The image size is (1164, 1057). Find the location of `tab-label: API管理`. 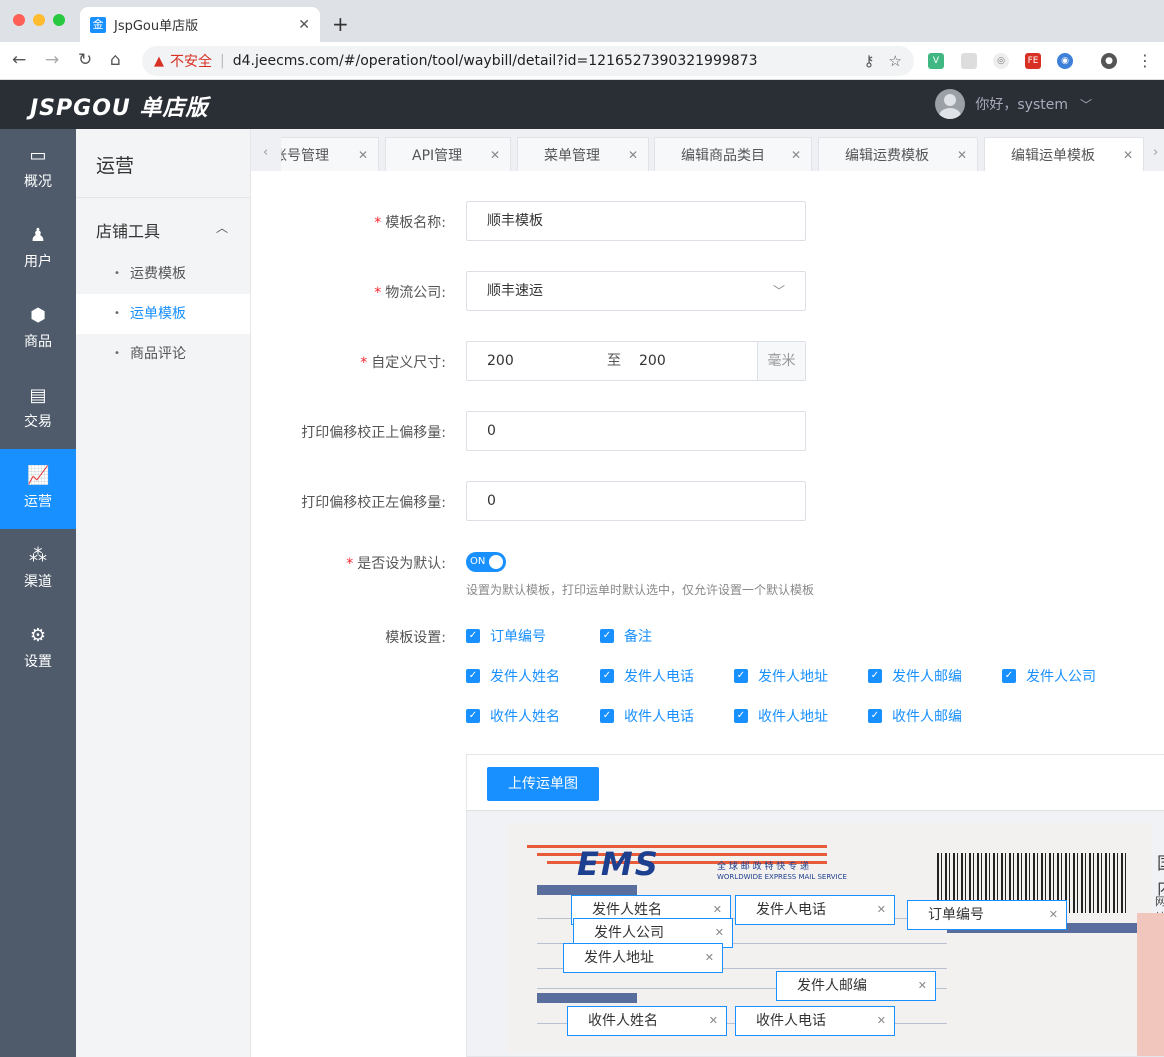

tab-label: API管理 is located at coordinates (437, 155).